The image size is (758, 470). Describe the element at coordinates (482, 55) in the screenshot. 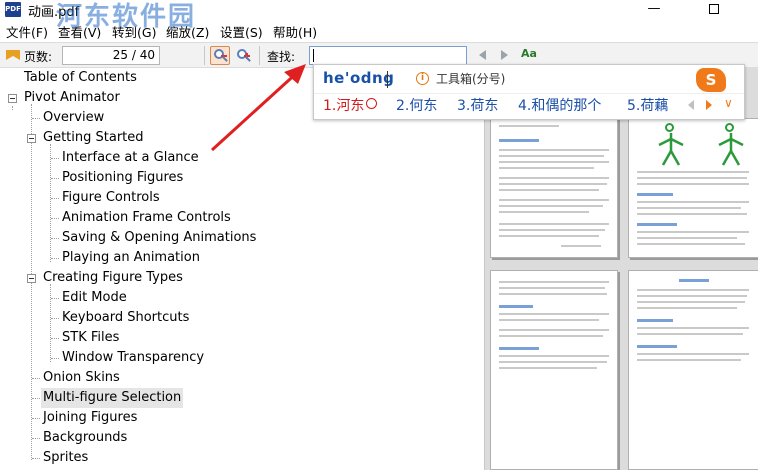

I see `find-previous-icon` at that location.